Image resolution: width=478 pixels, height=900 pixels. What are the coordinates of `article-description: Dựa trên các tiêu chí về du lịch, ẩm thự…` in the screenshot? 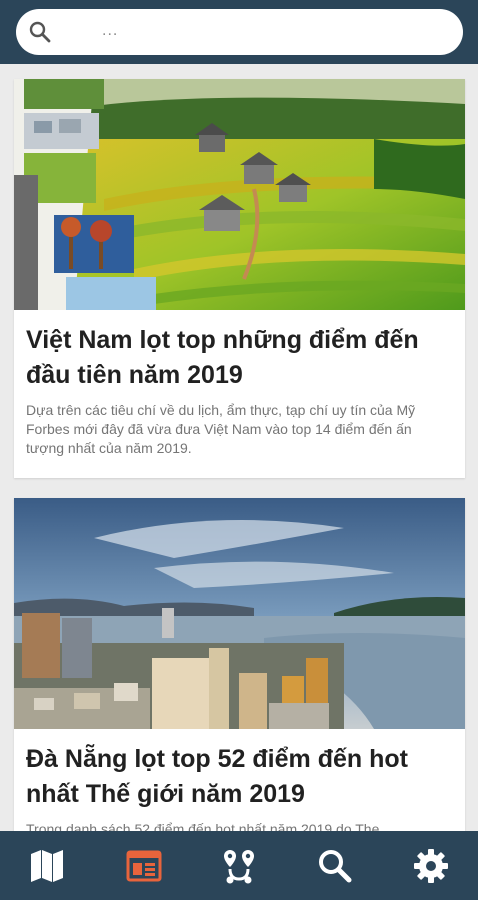 It's located at (221, 429).